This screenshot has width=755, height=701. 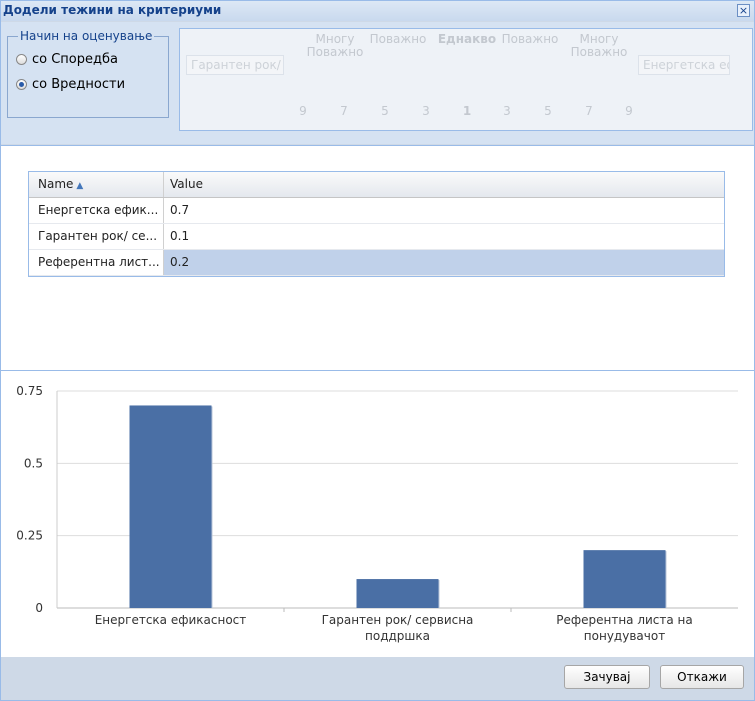 What do you see at coordinates (21, 59) in the screenshot?
I see `radio-comparison-indicator` at bounding box center [21, 59].